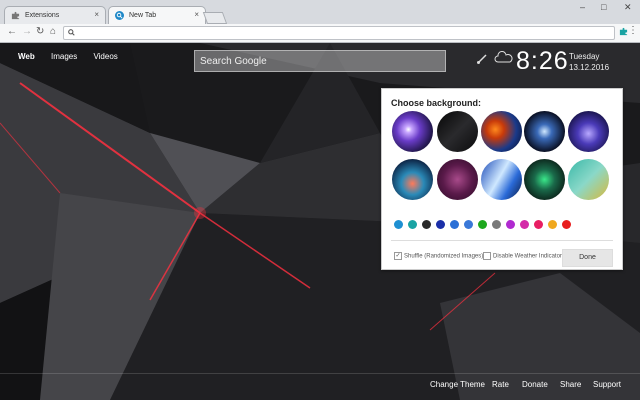  Describe the element at coordinates (444, 256) in the screenshot. I see `shuffle-label: Shuffle (Randomized Images)` at that location.